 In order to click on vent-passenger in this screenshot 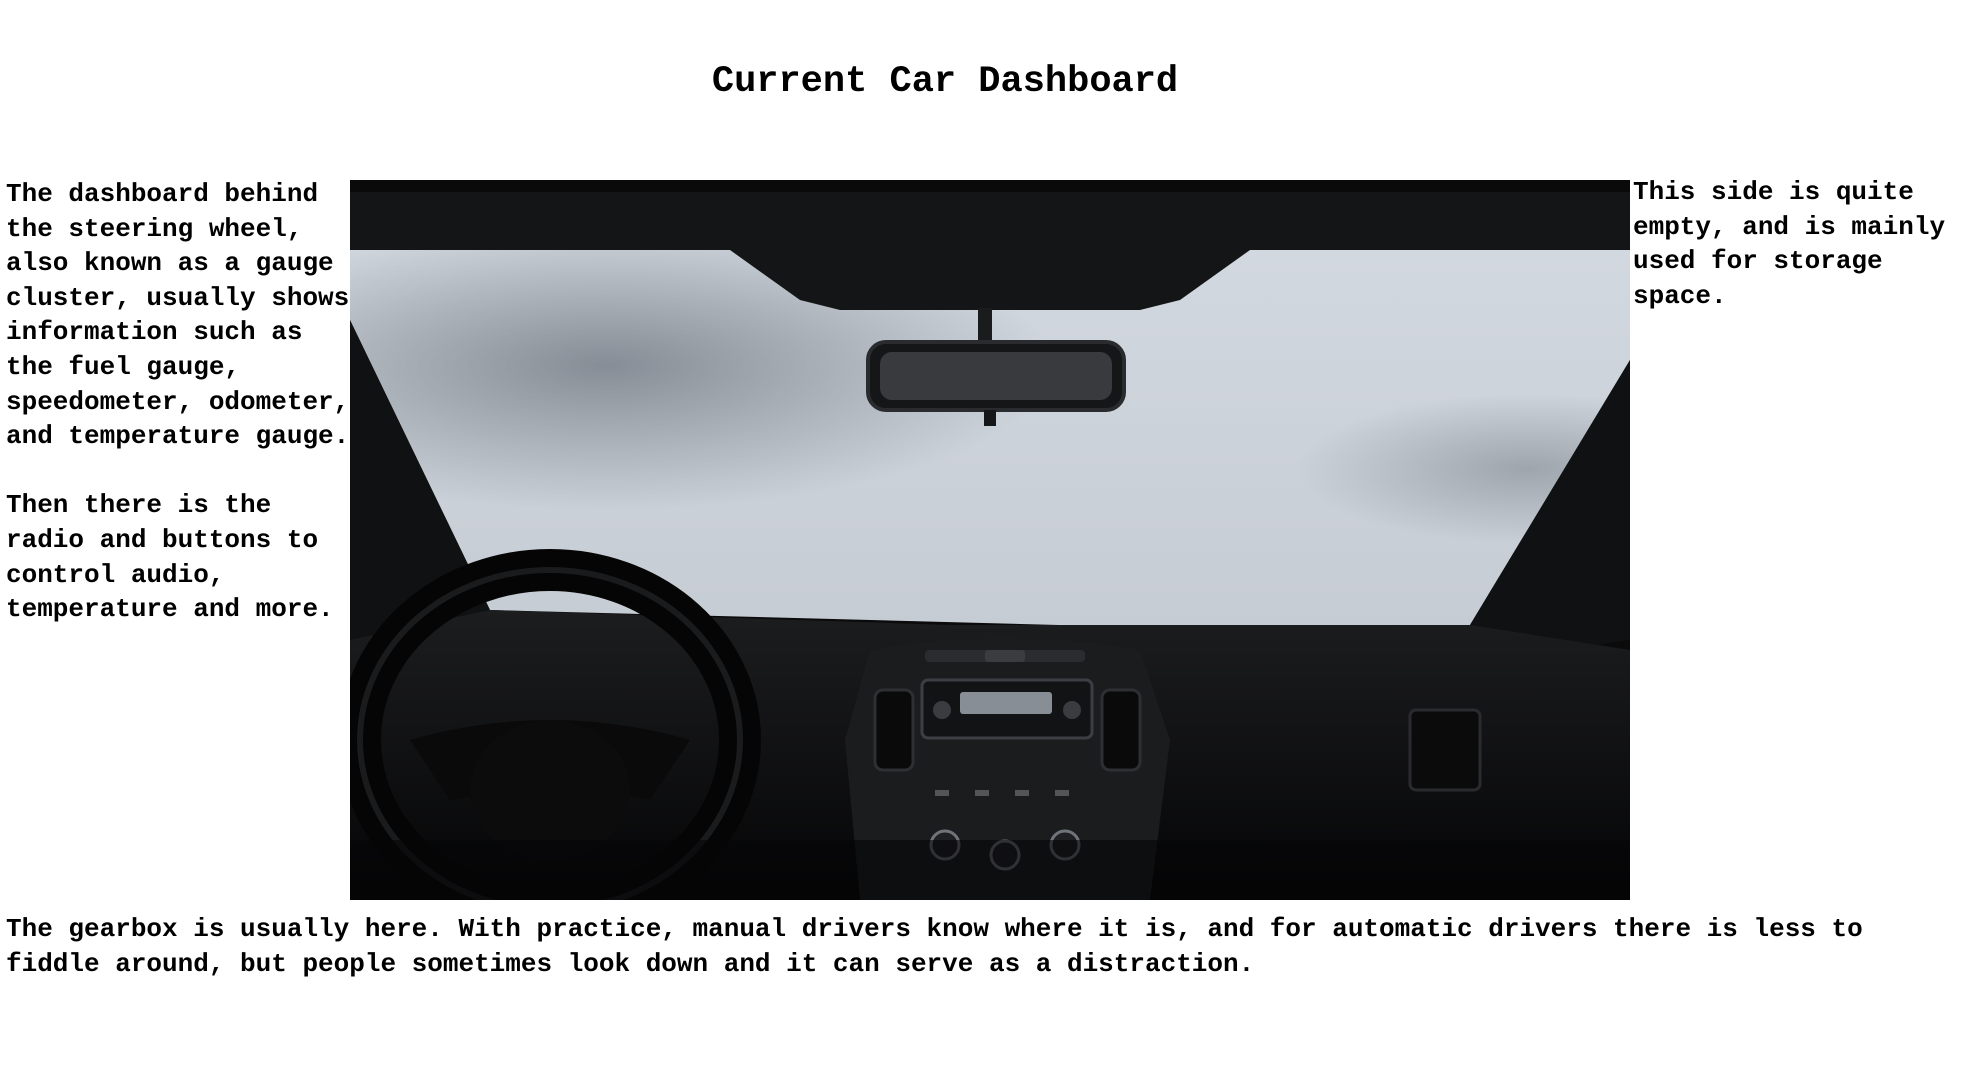, I will do `click(1445, 750)`.